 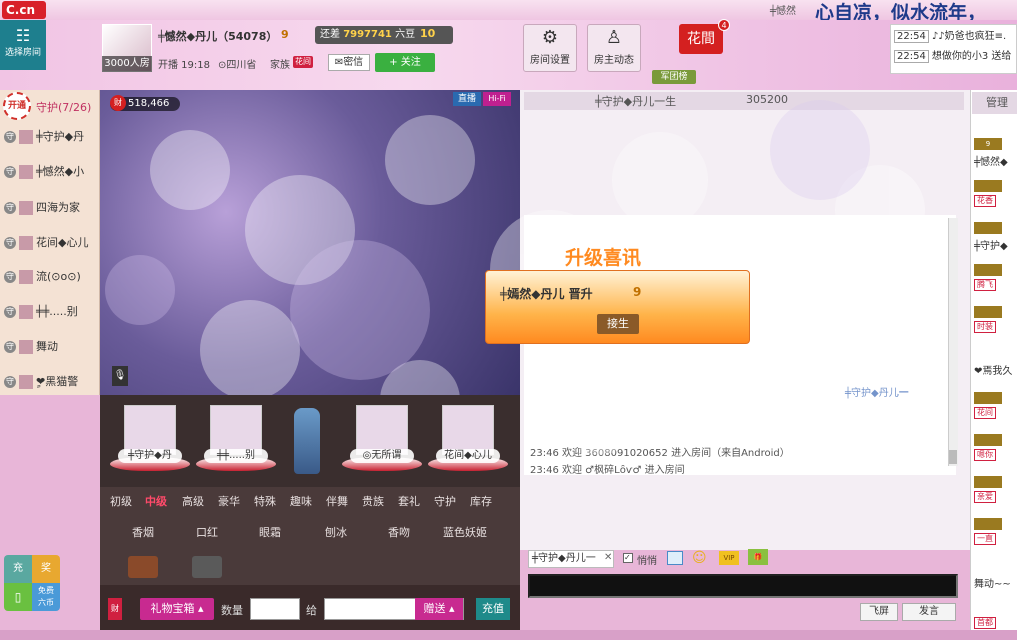 What do you see at coordinates (46, 597) in the screenshot?
I see `free-coins-button: 免费 六币` at bounding box center [46, 597].